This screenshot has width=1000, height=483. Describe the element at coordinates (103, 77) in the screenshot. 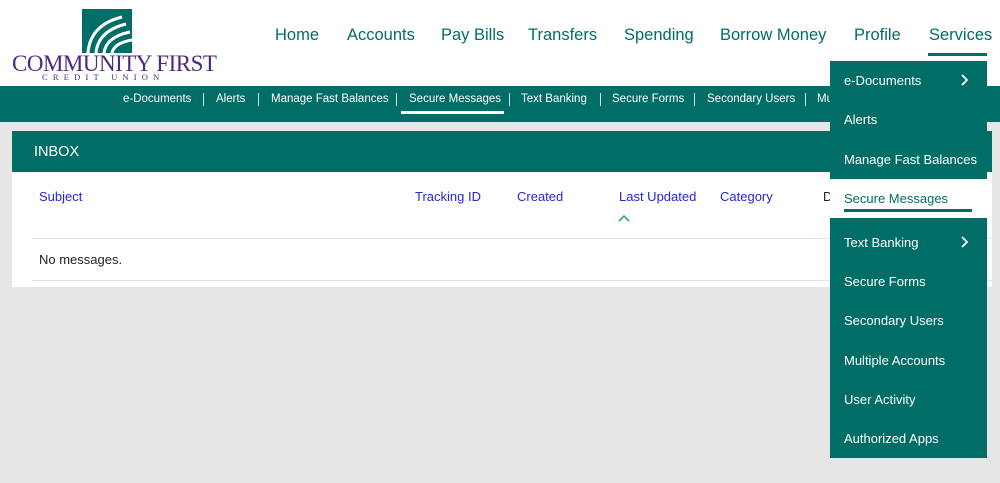

I see `brand-subtitle: CREDIT UNION` at that location.